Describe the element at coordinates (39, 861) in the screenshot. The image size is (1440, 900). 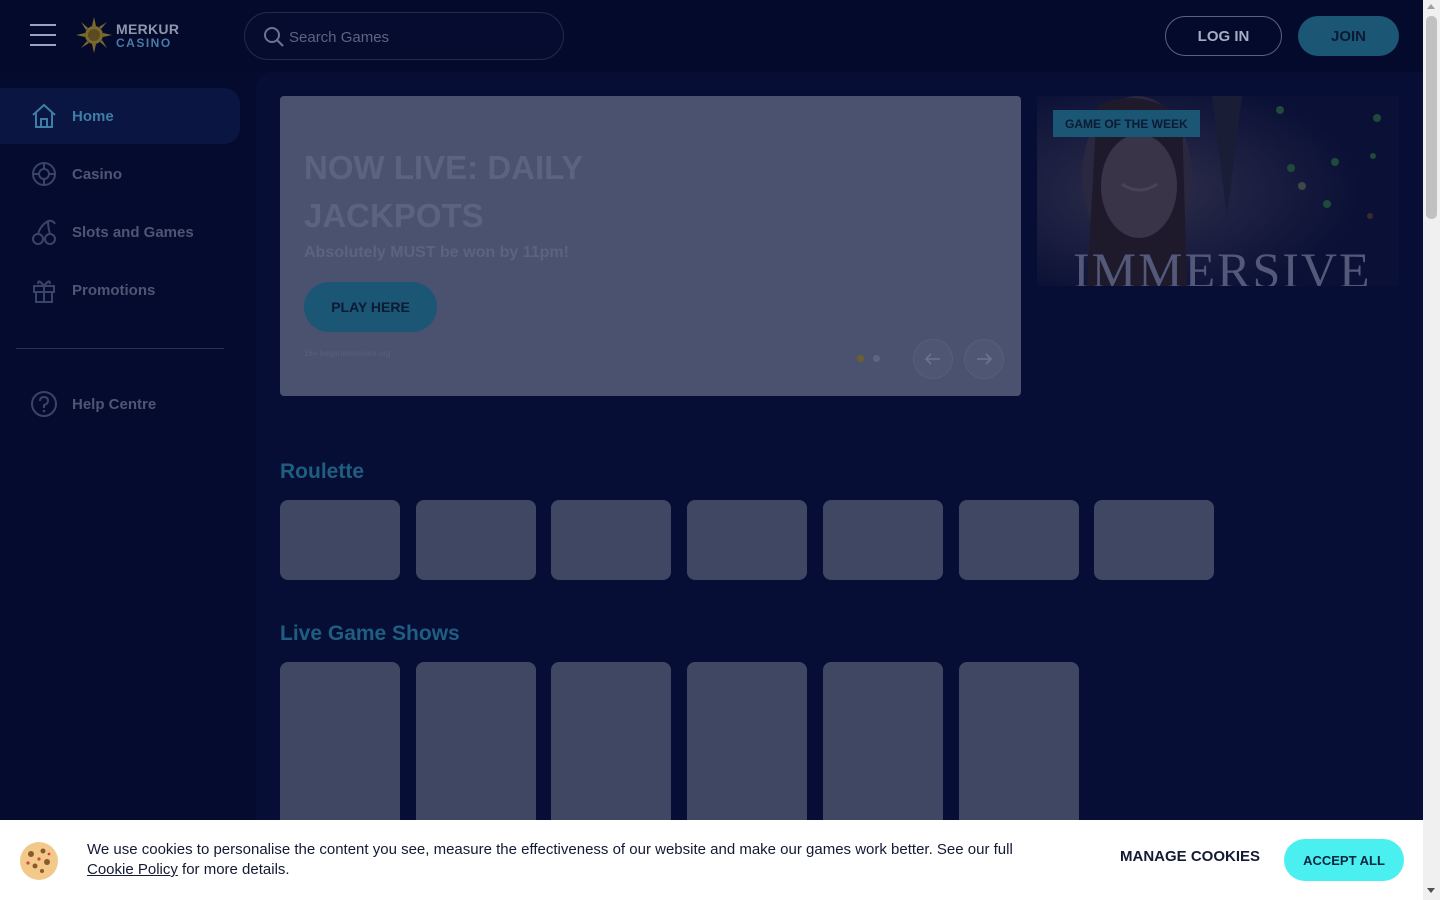
I see `cookie-icon` at that location.